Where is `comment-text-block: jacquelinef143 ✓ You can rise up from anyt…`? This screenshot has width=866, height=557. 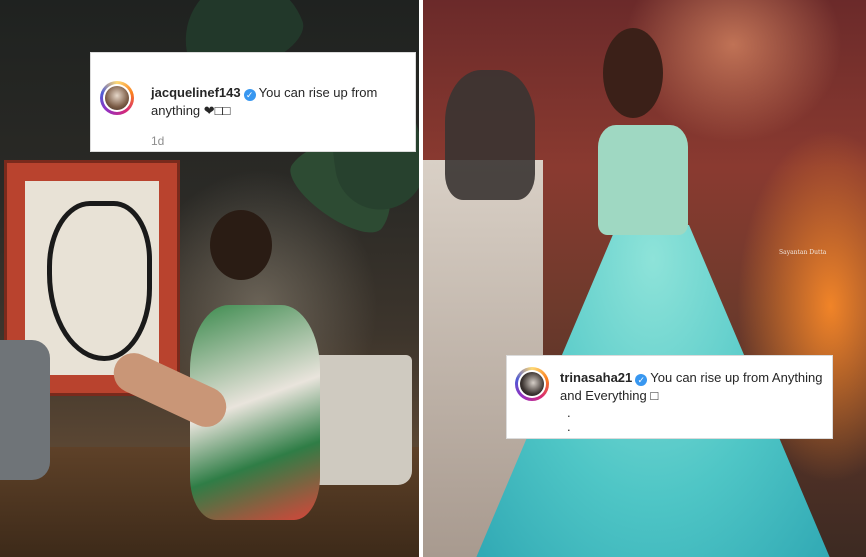 comment-text-block: jacquelinef143 ✓ You can rise up from anyt… is located at coordinates (280, 102).